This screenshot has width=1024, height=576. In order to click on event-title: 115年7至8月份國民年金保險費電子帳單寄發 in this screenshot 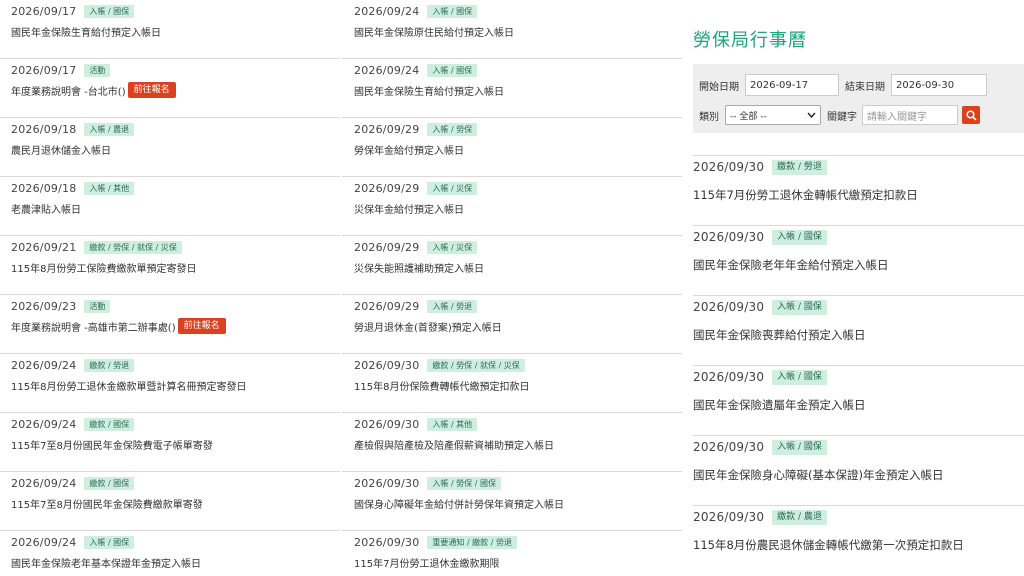, I will do `click(112, 444)`.